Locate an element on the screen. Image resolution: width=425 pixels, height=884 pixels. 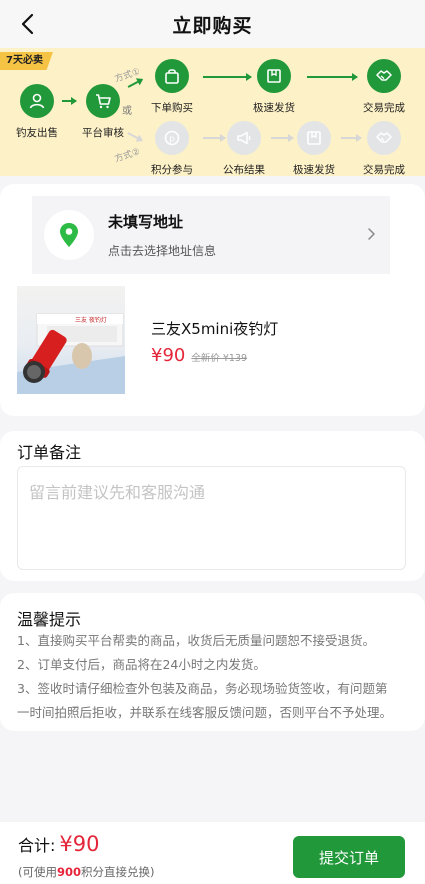
flow-arrow is located at coordinates (332, 76).